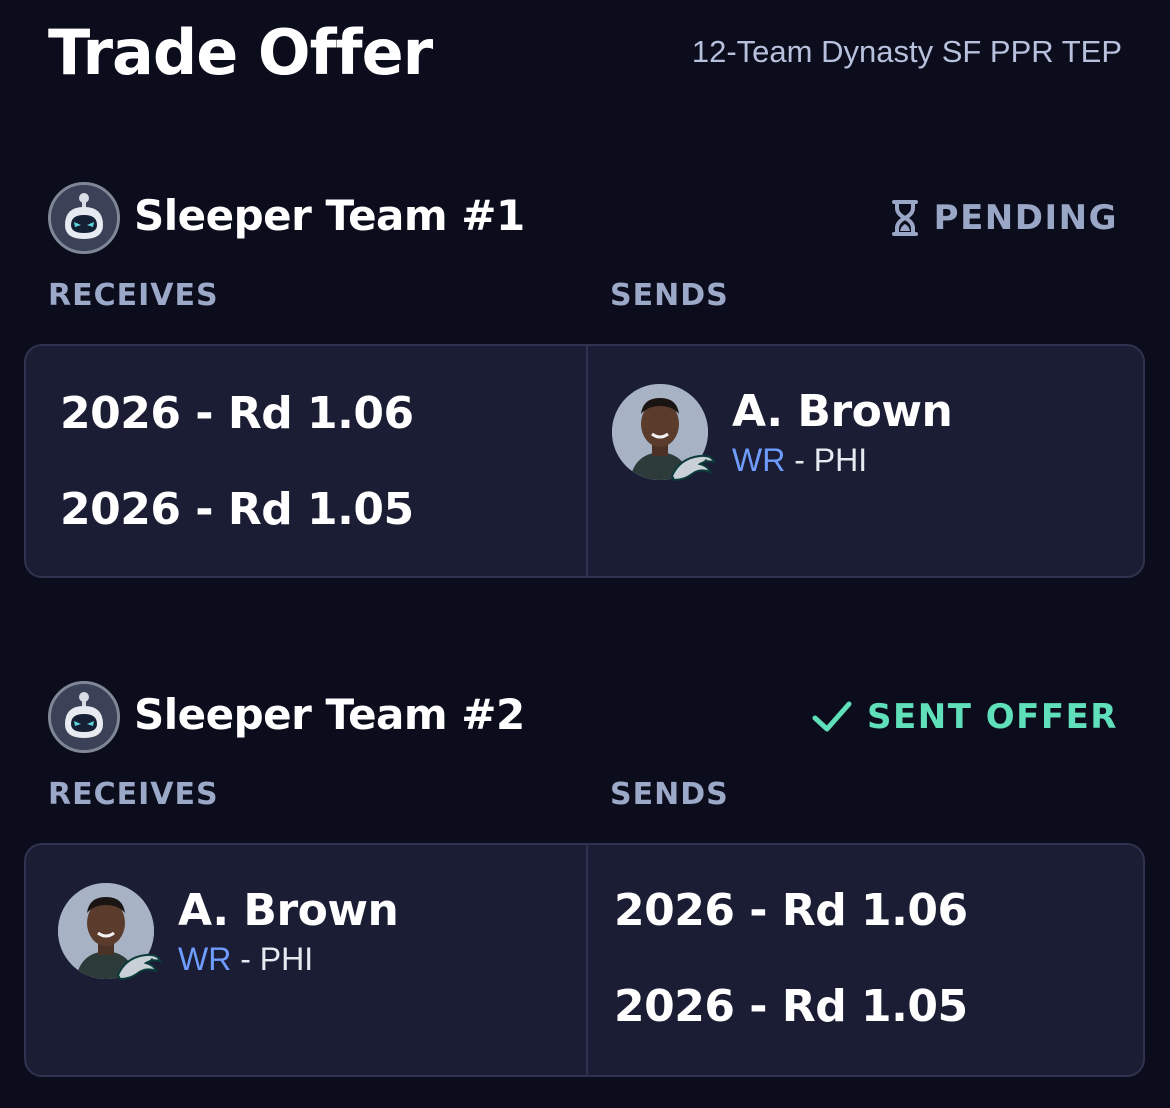 The image size is (1170, 1108). What do you see at coordinates (585, 715) in the screenshot?
I see `team-header: Sleeper Team #2 SENT OFFER` at bounding box center [585, 715].